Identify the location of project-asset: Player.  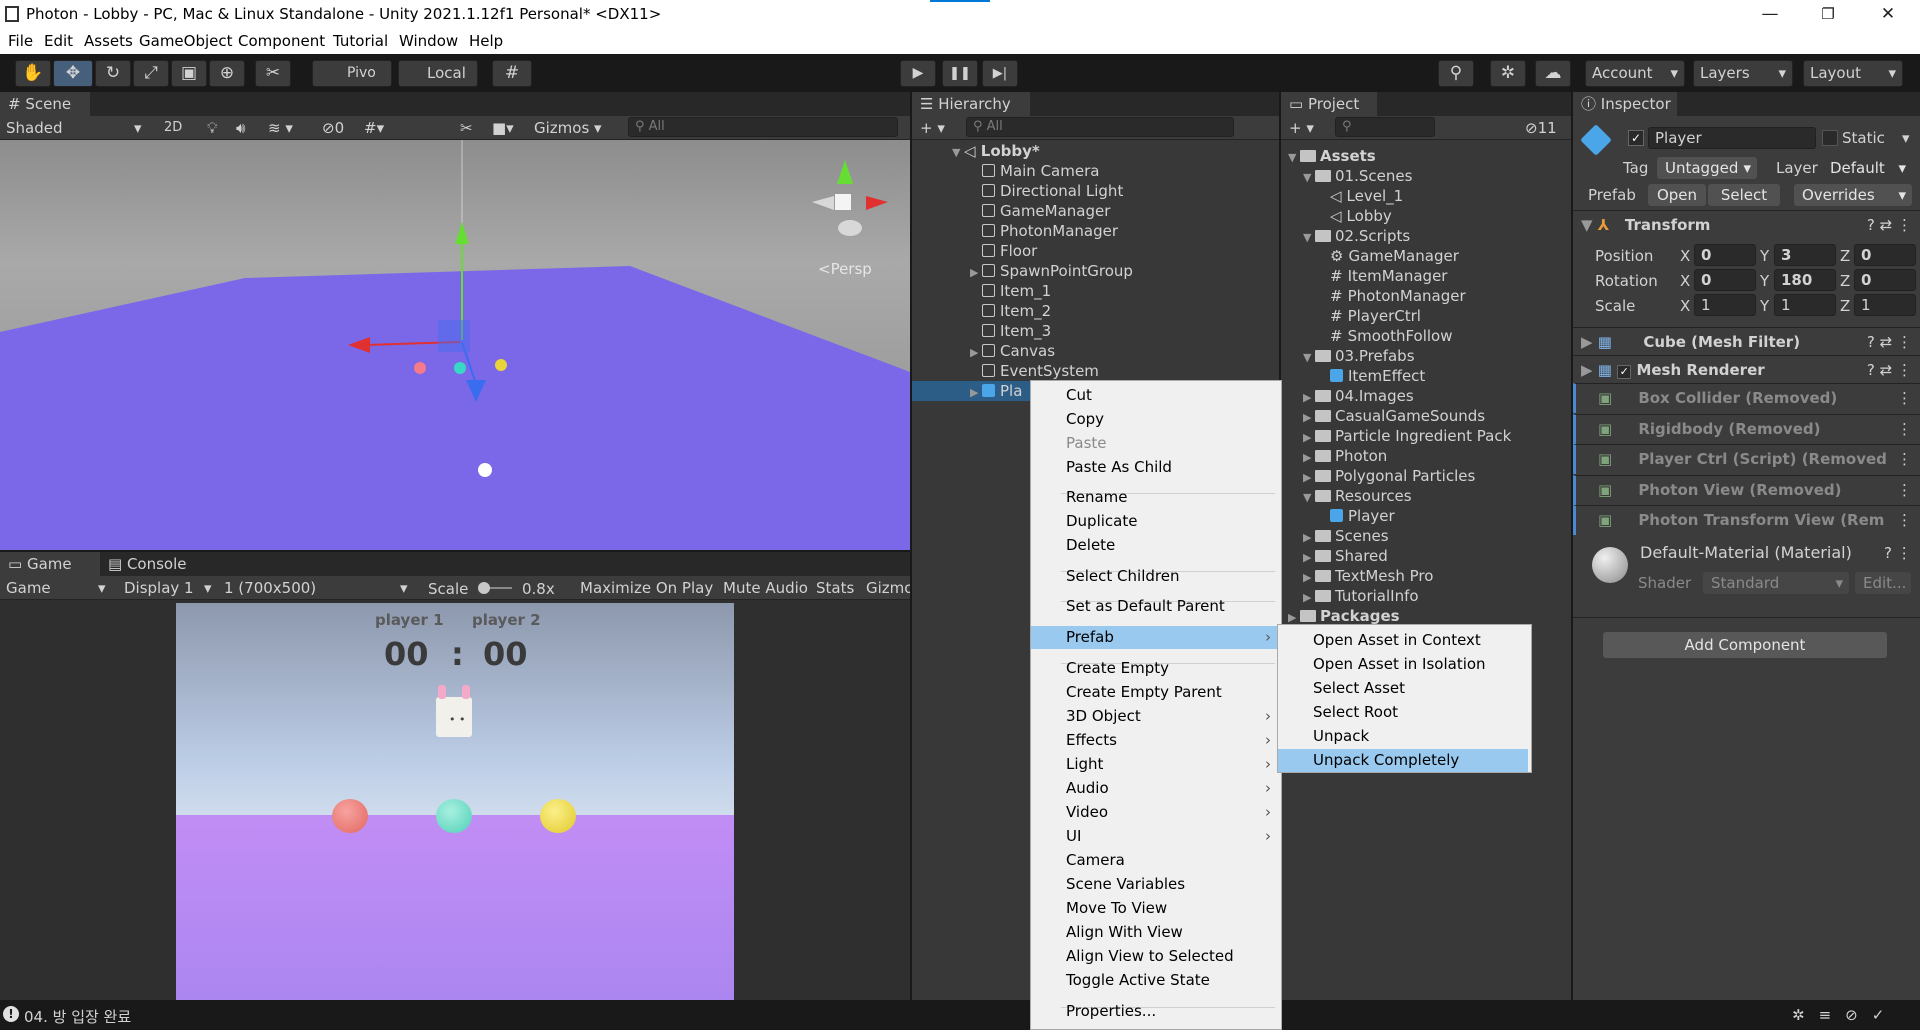
(1356, 516).